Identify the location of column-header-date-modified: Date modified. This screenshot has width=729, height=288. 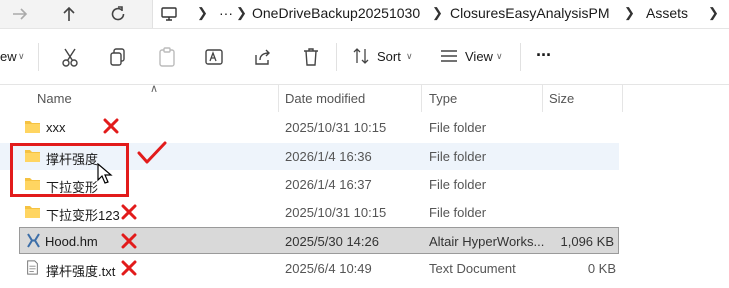
(325, 98).